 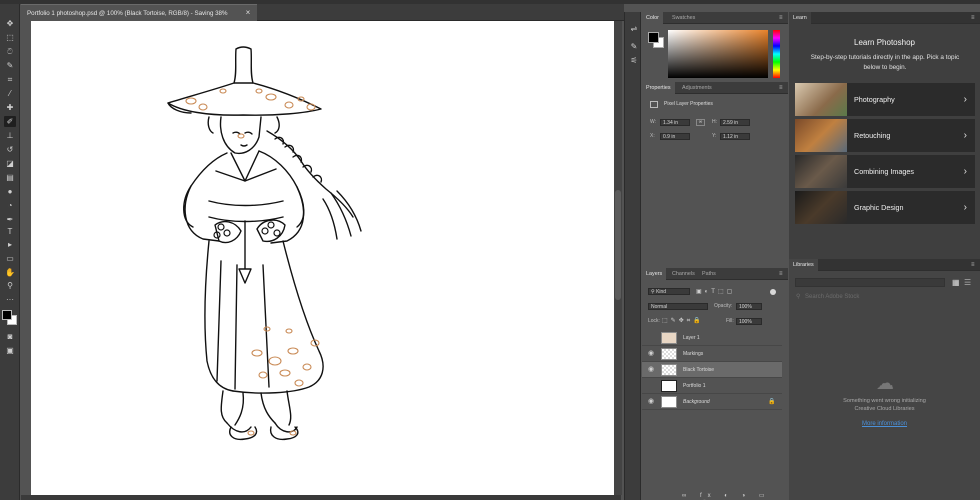 I want to click on cloud-error-icon: ☁, so click(x=885, y=383).